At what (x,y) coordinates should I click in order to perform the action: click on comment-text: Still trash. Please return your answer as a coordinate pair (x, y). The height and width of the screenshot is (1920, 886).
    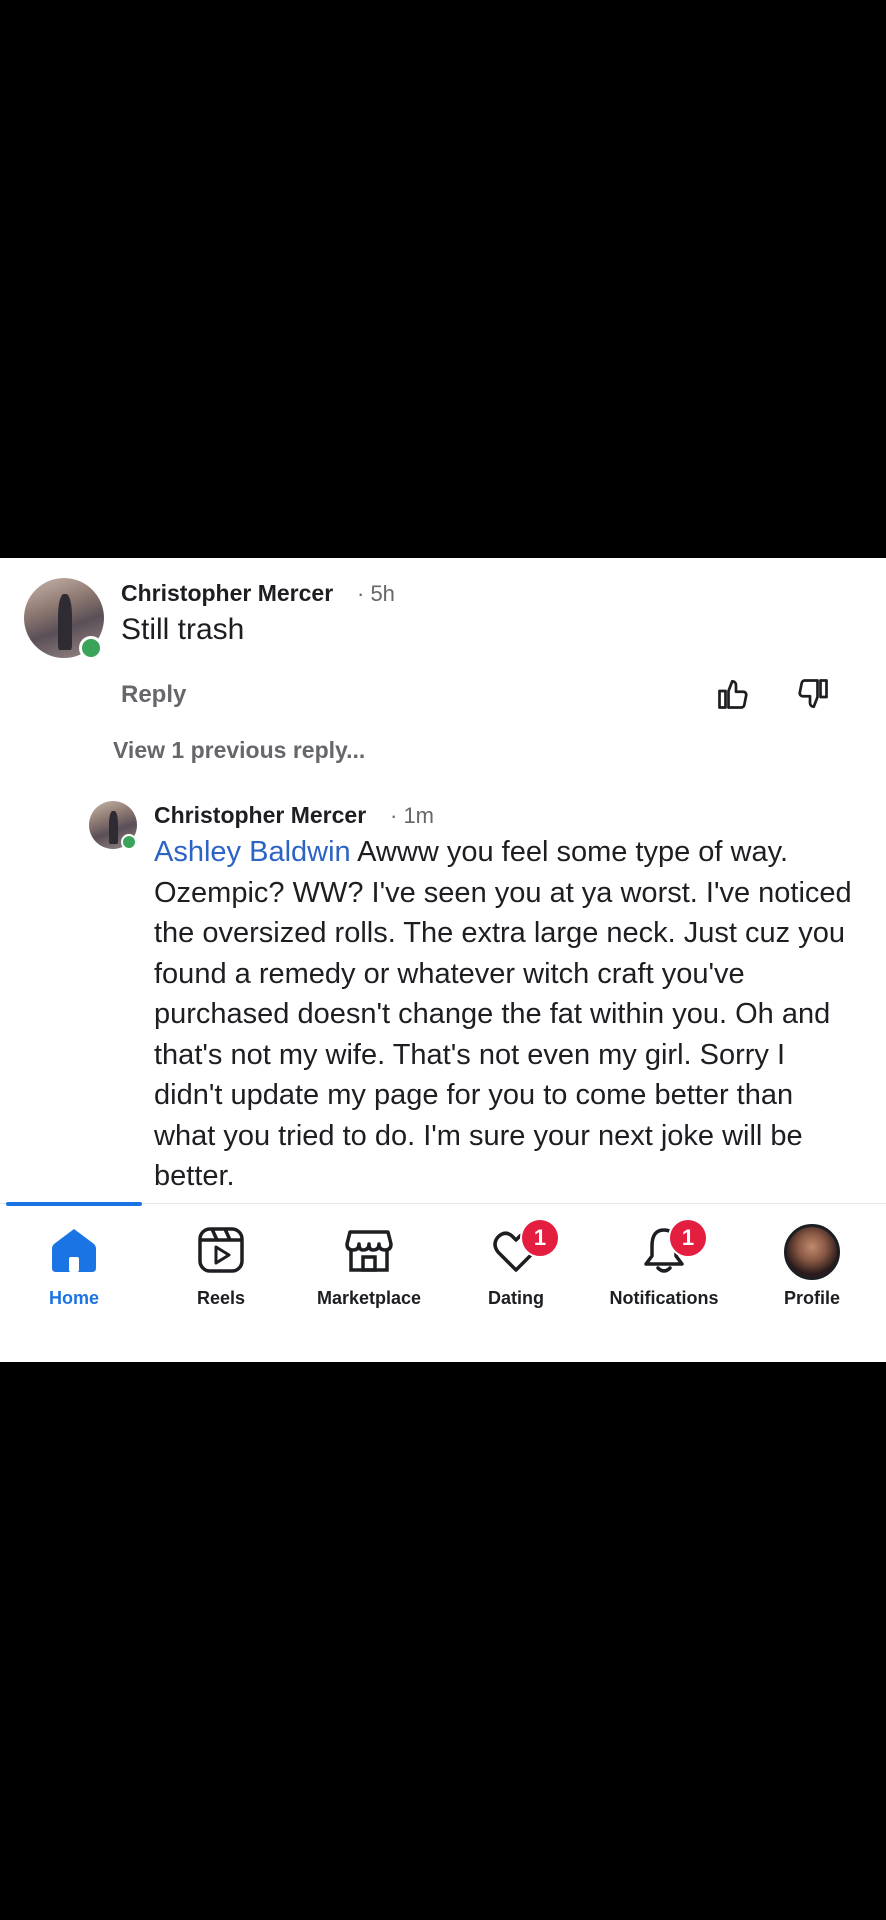
    Looking at the image, I should click on (183, 629).